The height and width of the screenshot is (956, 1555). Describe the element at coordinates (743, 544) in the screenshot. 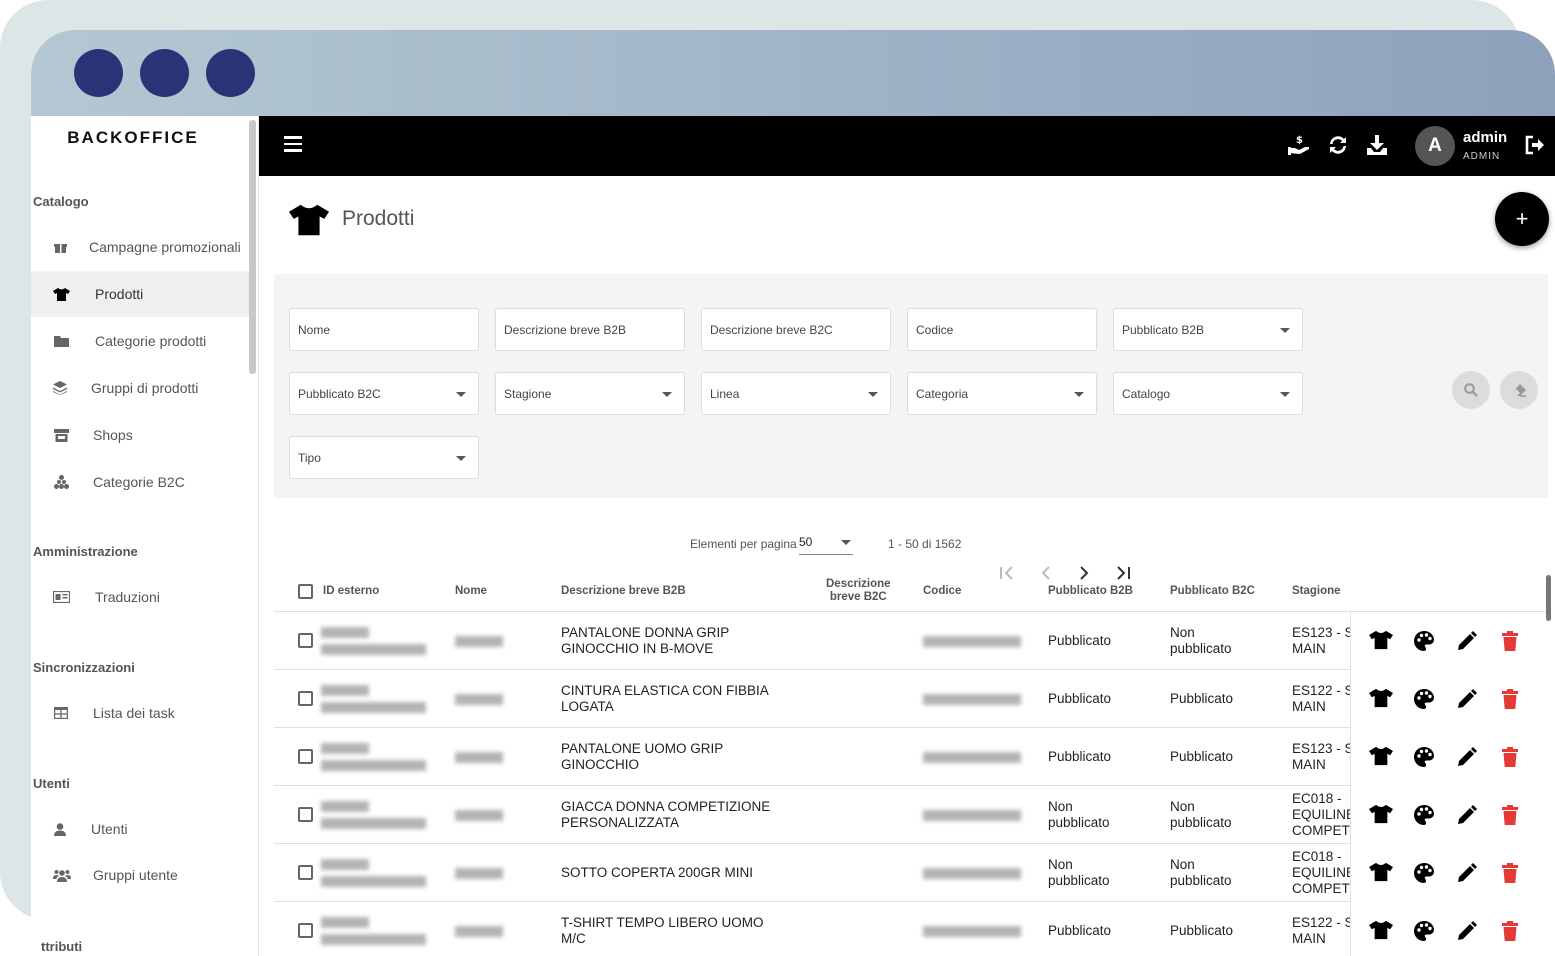

I see `page-size-label: Elementi per pagina` at that location.